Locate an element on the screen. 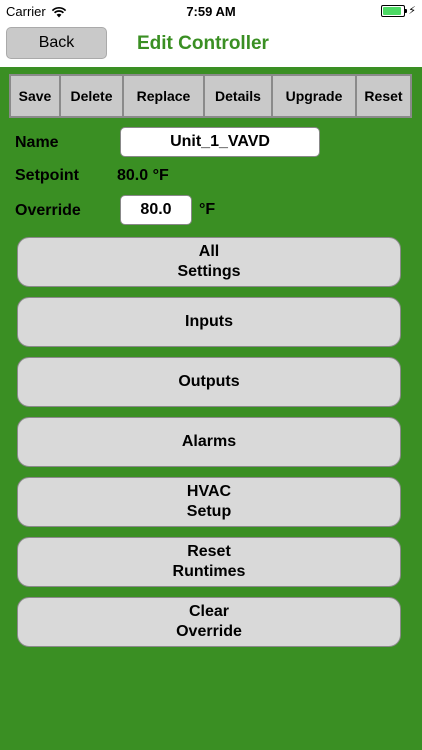 This screenshot has width=422, height=750. override-unit: °F is located at coordinates (207, 209).